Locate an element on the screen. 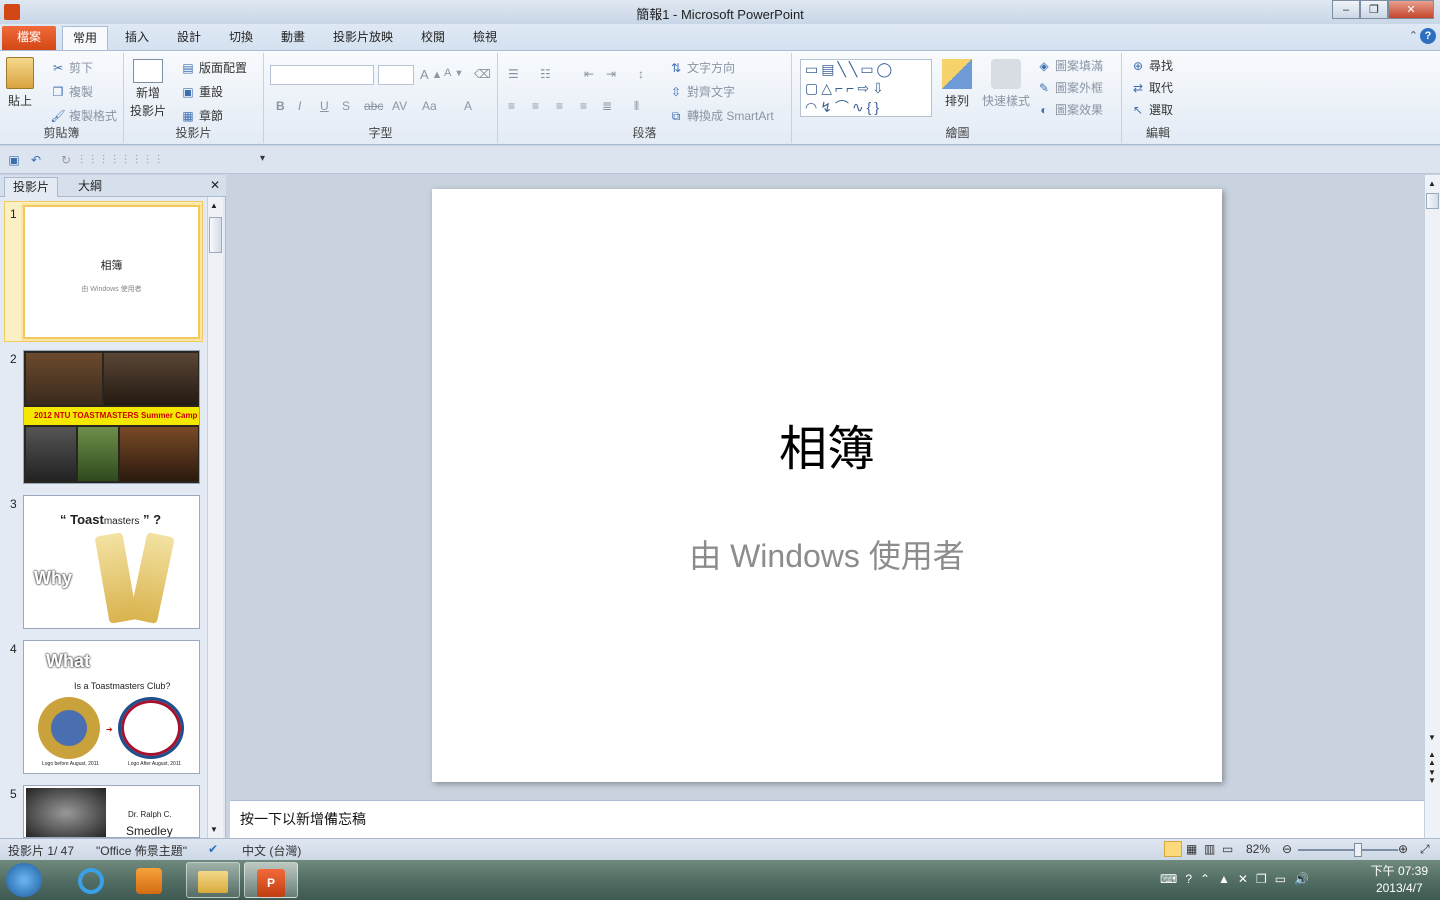 Image resolution: width=1440 pixels, height=900 pixels. start-button is located at coordinates (24, 880).